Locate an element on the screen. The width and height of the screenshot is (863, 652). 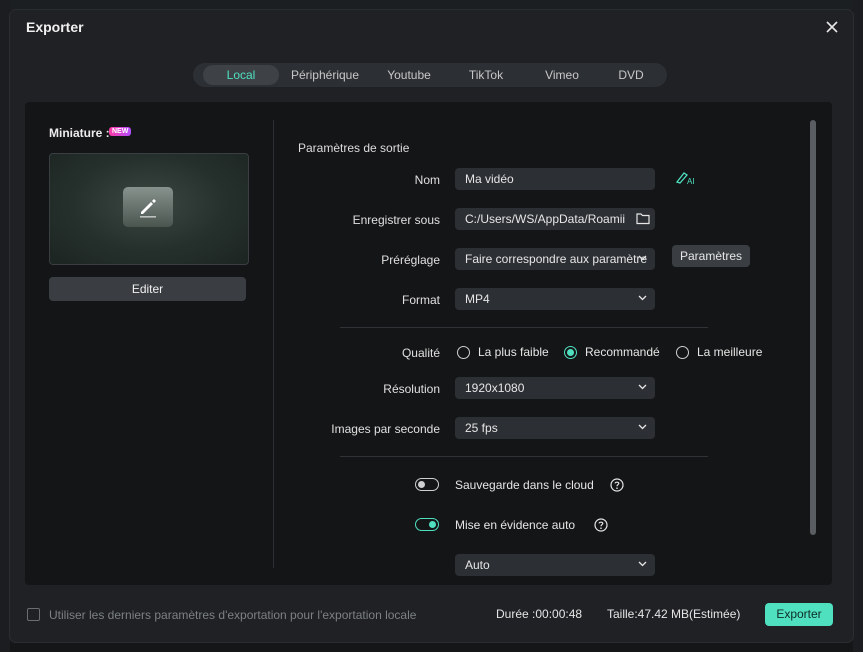
close-icon is located at coordinates (832, 27).